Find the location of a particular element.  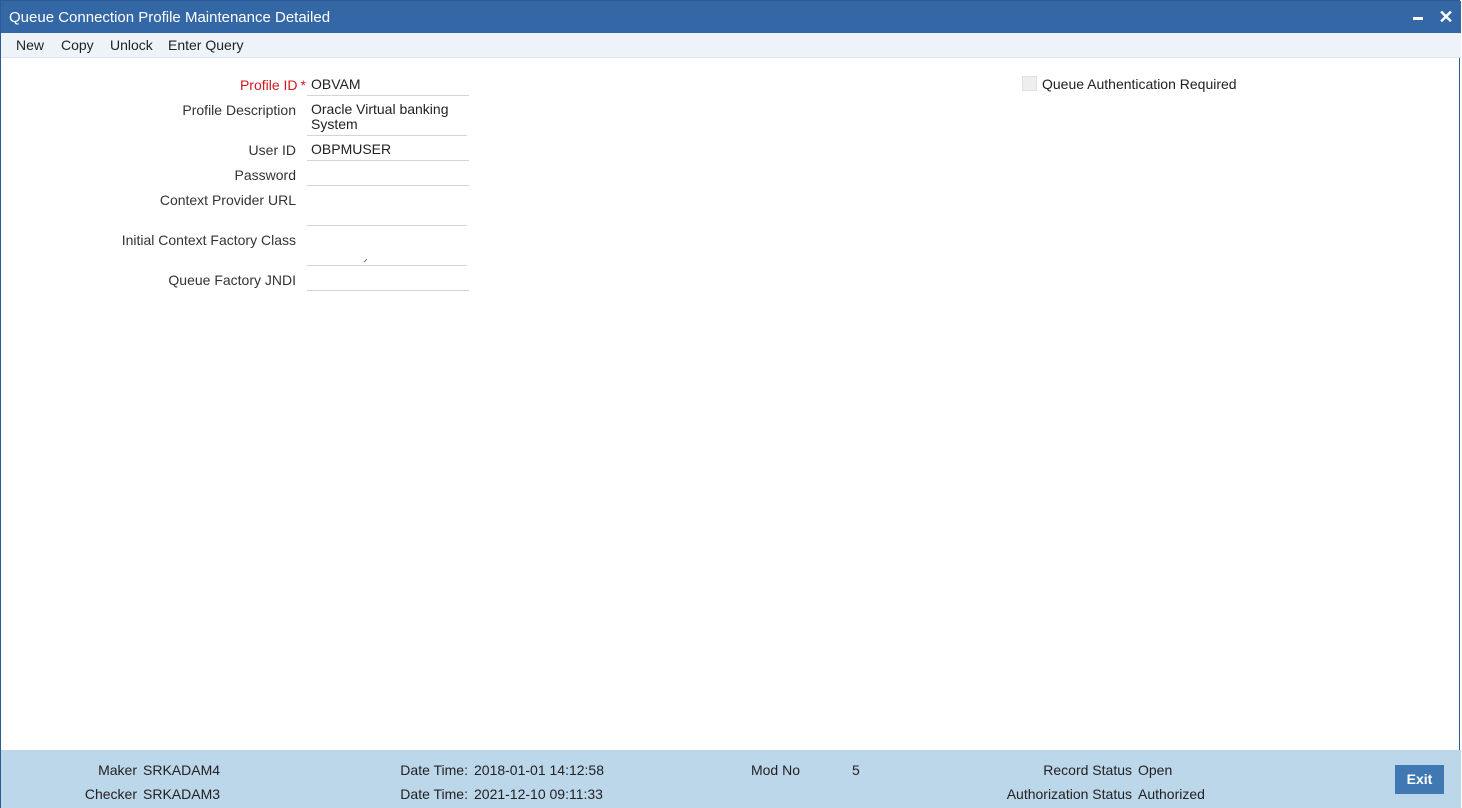

profile-description-label: Profile Description is located at coordinates (239, 110).